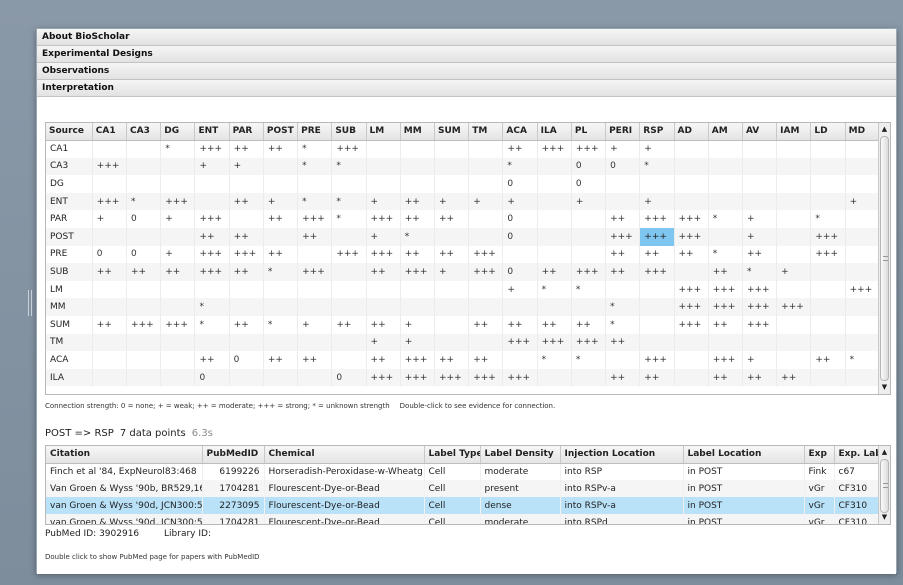 The width and height of the screenshot is (903, 585). What do you see at coordinates (344, 455) in the screenshot?
I see `evidence-header-chemical: Chemical` at bounding box center [344, 455].